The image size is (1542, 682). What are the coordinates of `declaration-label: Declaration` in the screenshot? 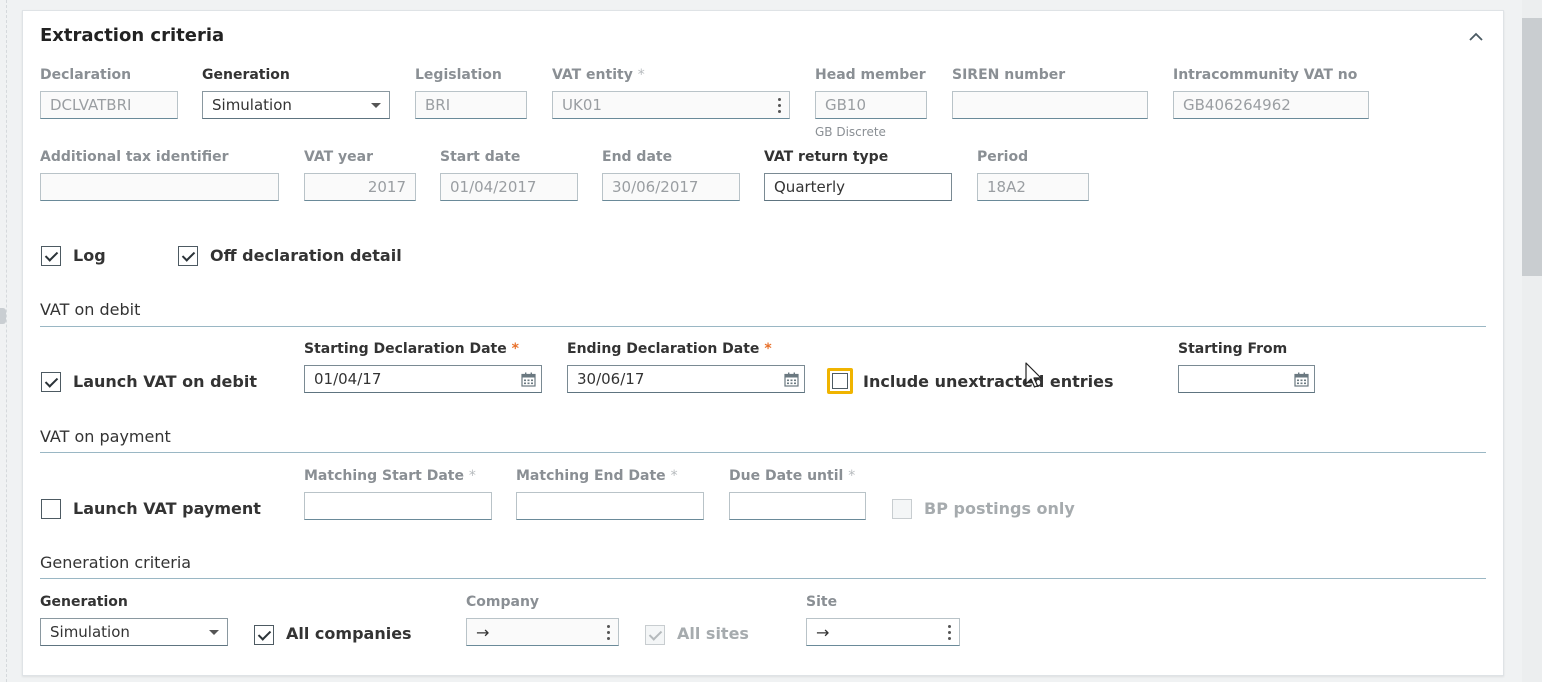 It's located at (86, 75).